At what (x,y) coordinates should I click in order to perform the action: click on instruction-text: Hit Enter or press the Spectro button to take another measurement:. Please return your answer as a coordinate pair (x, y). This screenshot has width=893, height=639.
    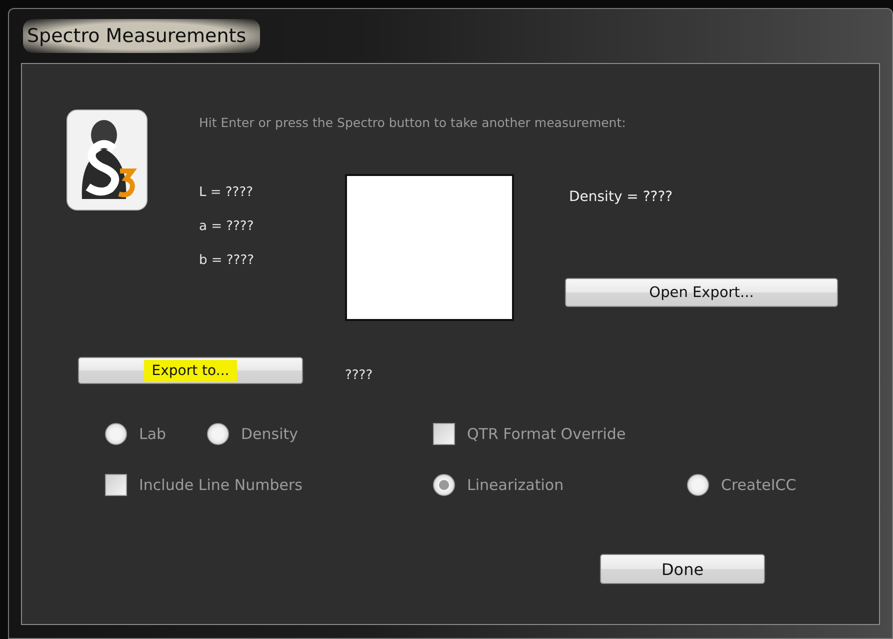
    Looking at the image, I should click on (413, 122).